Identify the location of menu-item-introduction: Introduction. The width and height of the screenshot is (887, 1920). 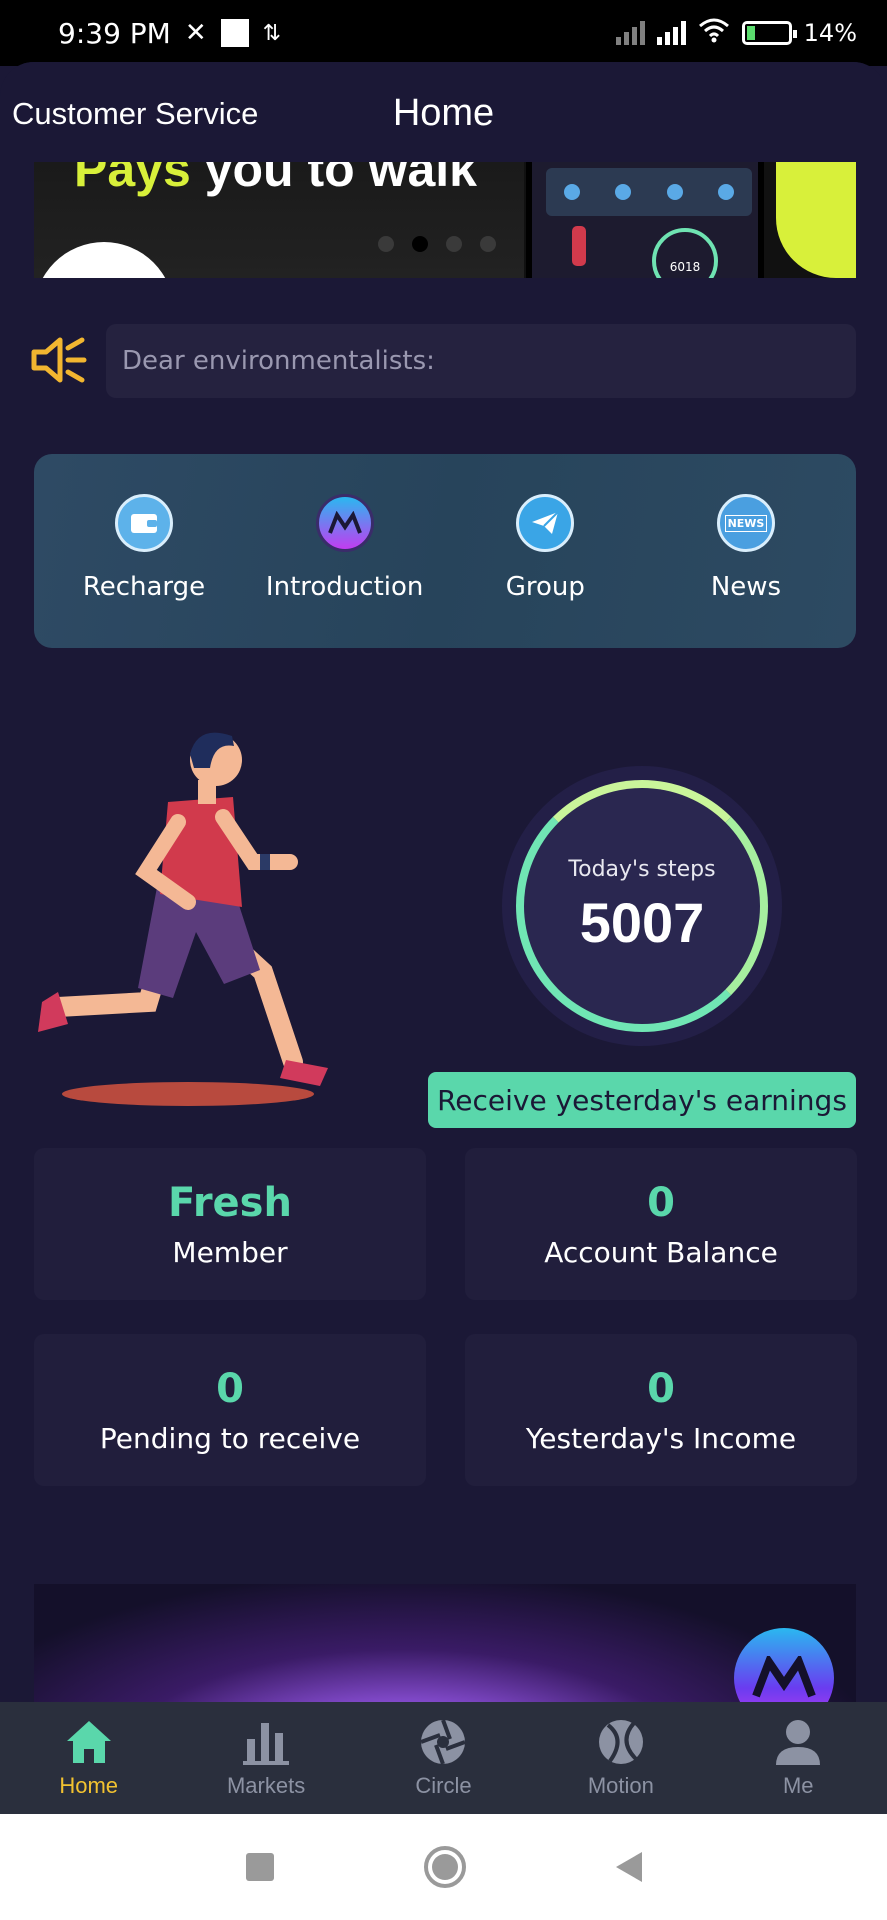
(345, 551).